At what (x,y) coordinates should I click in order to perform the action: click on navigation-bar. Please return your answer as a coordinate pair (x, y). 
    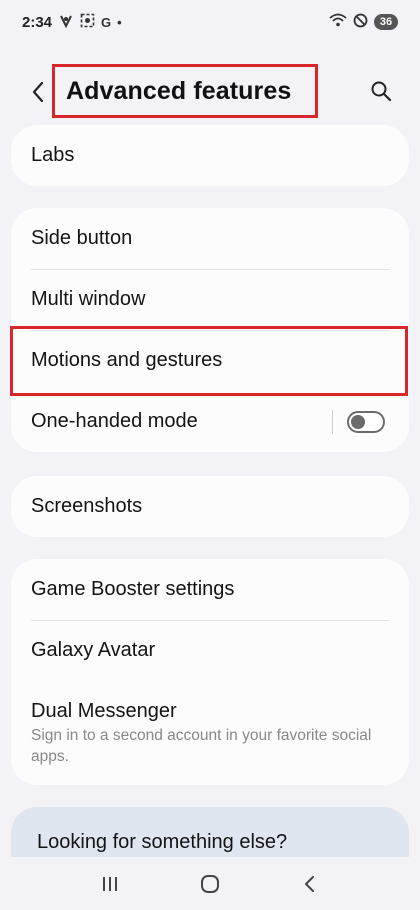
    Looking at the image, I should click on (210, 883).